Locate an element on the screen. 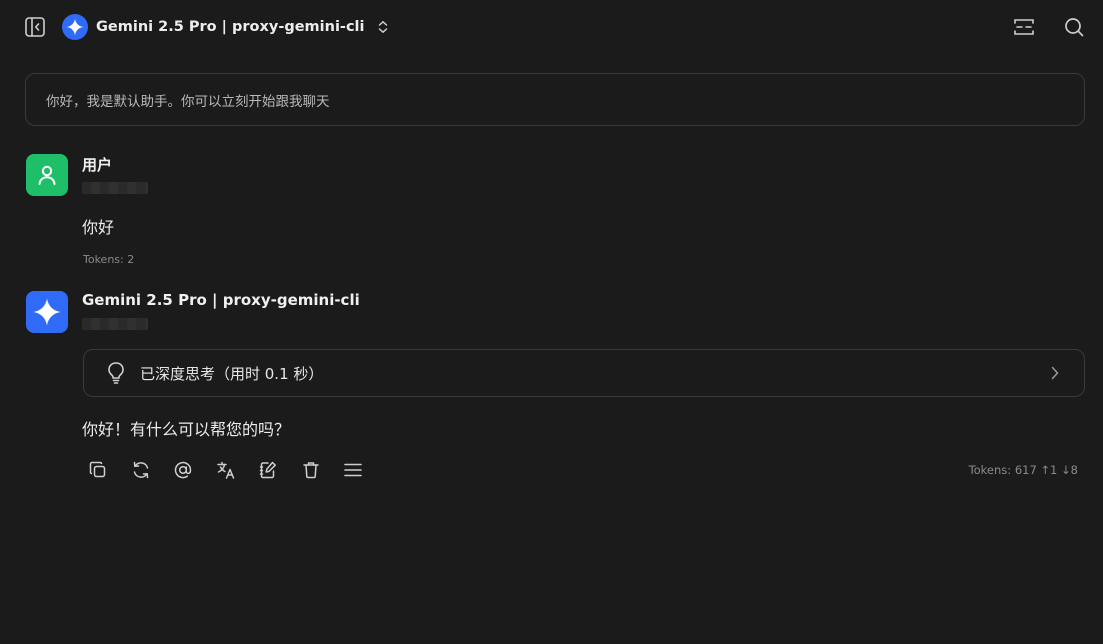 Image resolution: width=1103 pixels, height=644 pixels. thinking-panel: 已深度思考（用时 0.1 秒） is located at coordinates (584, 373).